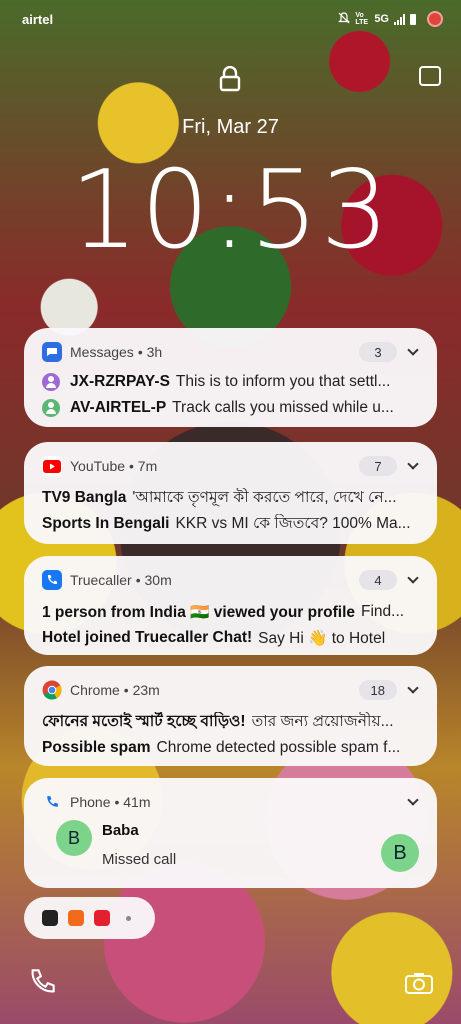 This screenshot has height=1024, width=461. Describe the element at coordinates (230, 466) in the screenshot. I see `notification-header: YouTube • 7m 7` at that location.